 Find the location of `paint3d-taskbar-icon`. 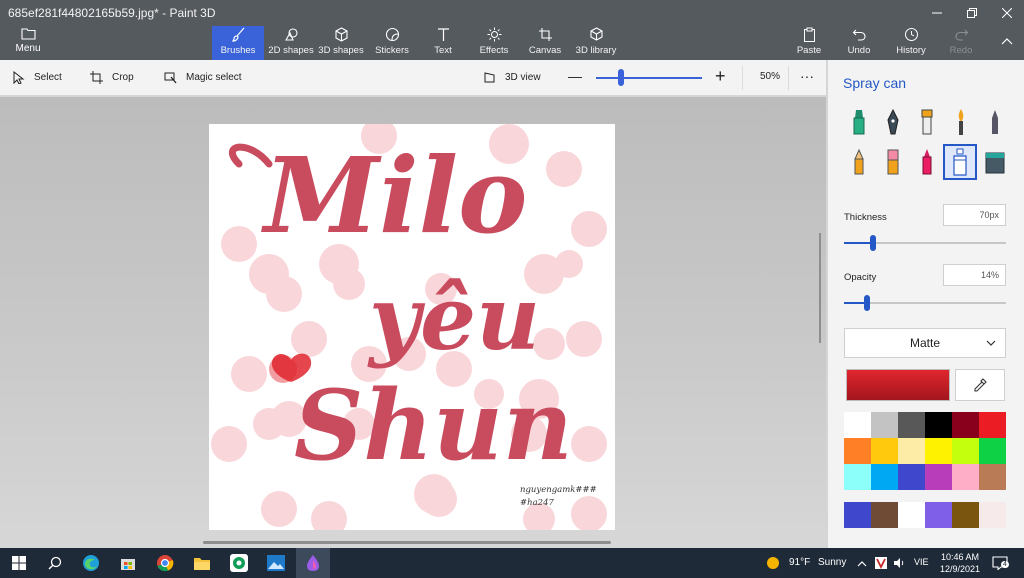

paint3d-taskbar-icon is located at coordinates (313, 563).